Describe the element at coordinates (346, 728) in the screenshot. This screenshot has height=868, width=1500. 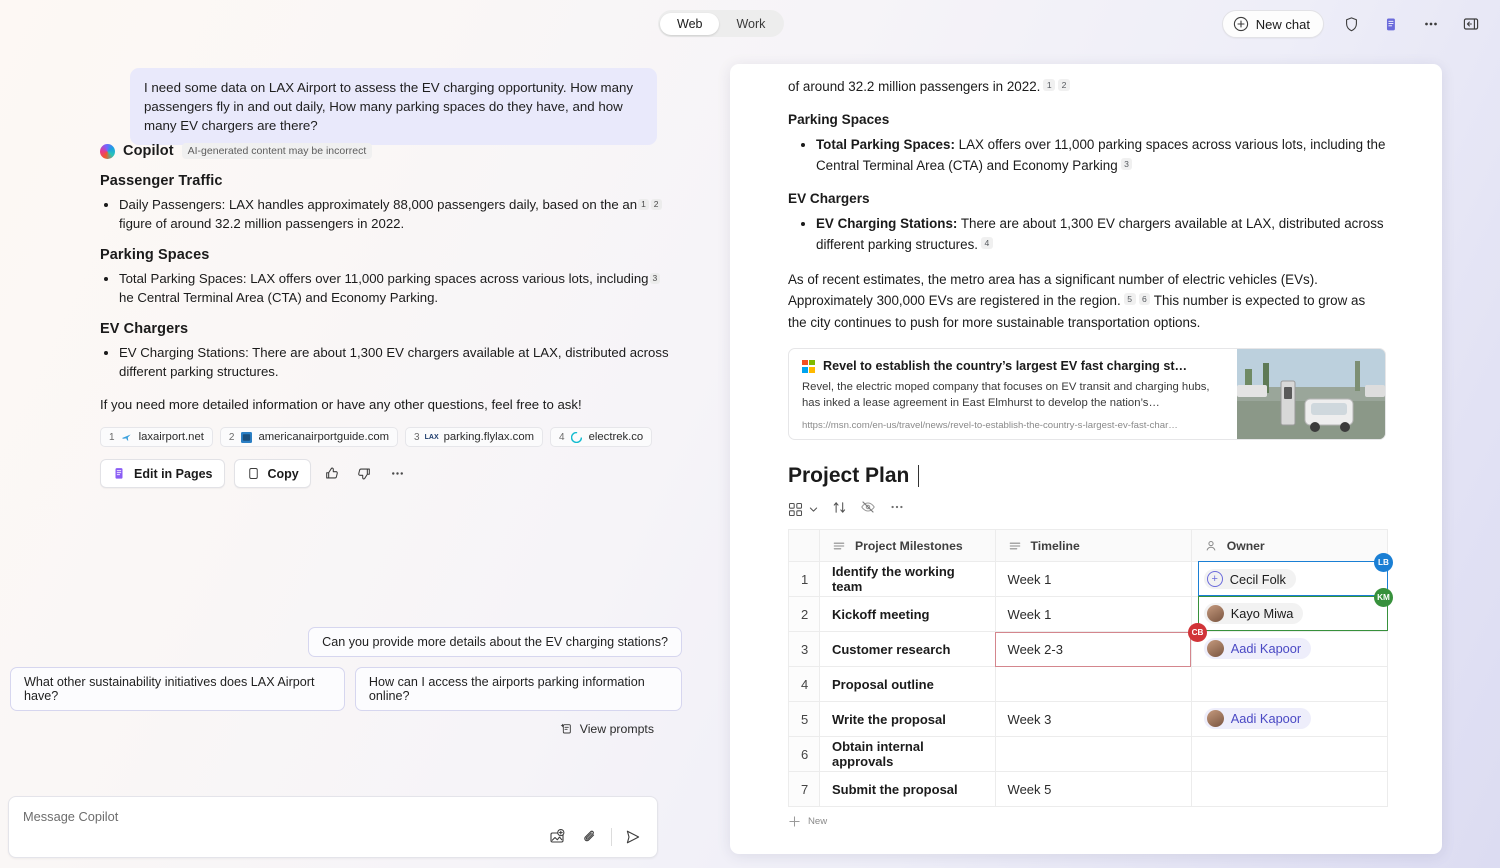
I see `view-prompts-button: View prompts` at that location.